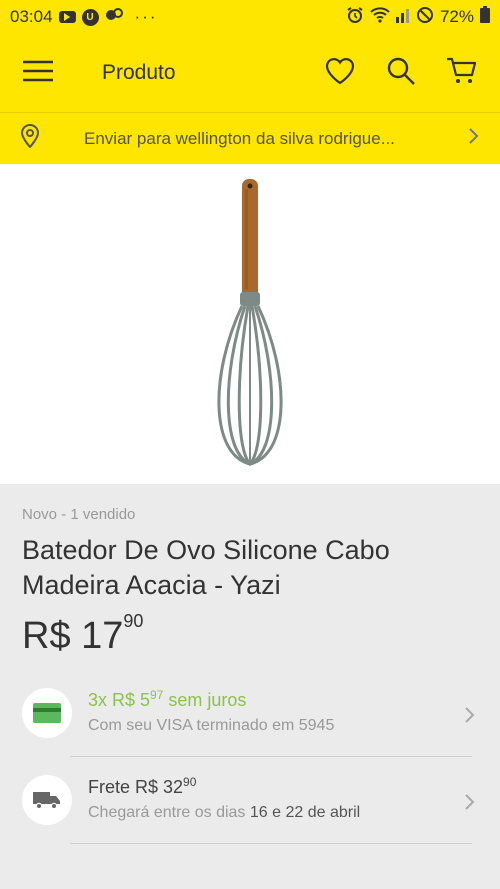 This screenshot has width=500, height=889. What do you see at coordinates (250, 17) in the screenshot?
I see `status-bar: 03:04 U ··· 72%` at bounding box center [250, 17].